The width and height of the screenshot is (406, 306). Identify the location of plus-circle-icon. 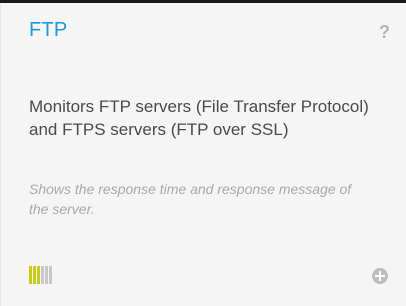
(380, 276).